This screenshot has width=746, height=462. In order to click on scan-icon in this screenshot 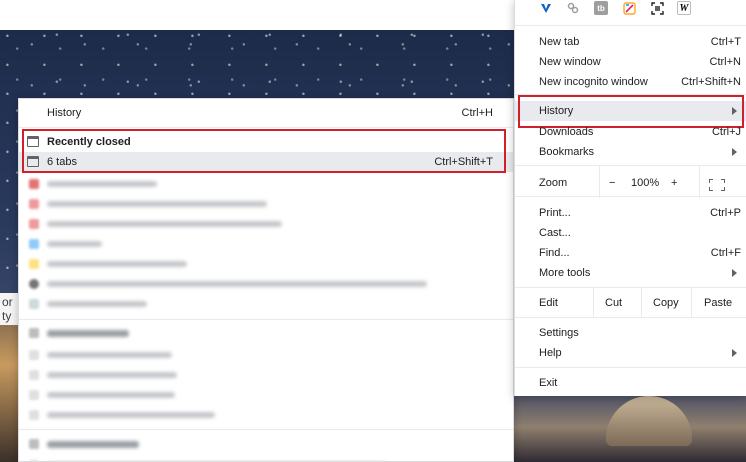, I will do `click(657, 8)`.